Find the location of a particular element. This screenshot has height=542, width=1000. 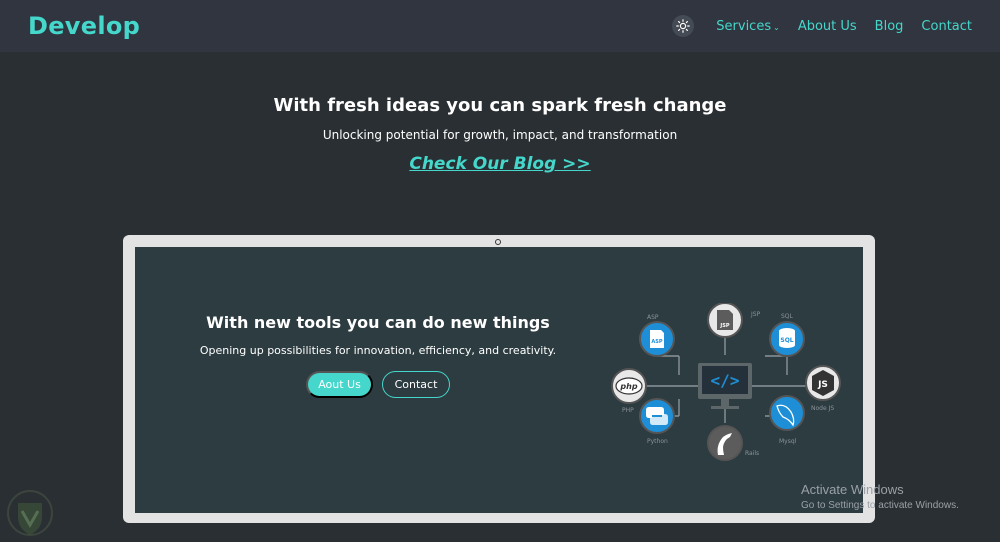

mysql-label: Mysql is located at coordinates (788, 441).